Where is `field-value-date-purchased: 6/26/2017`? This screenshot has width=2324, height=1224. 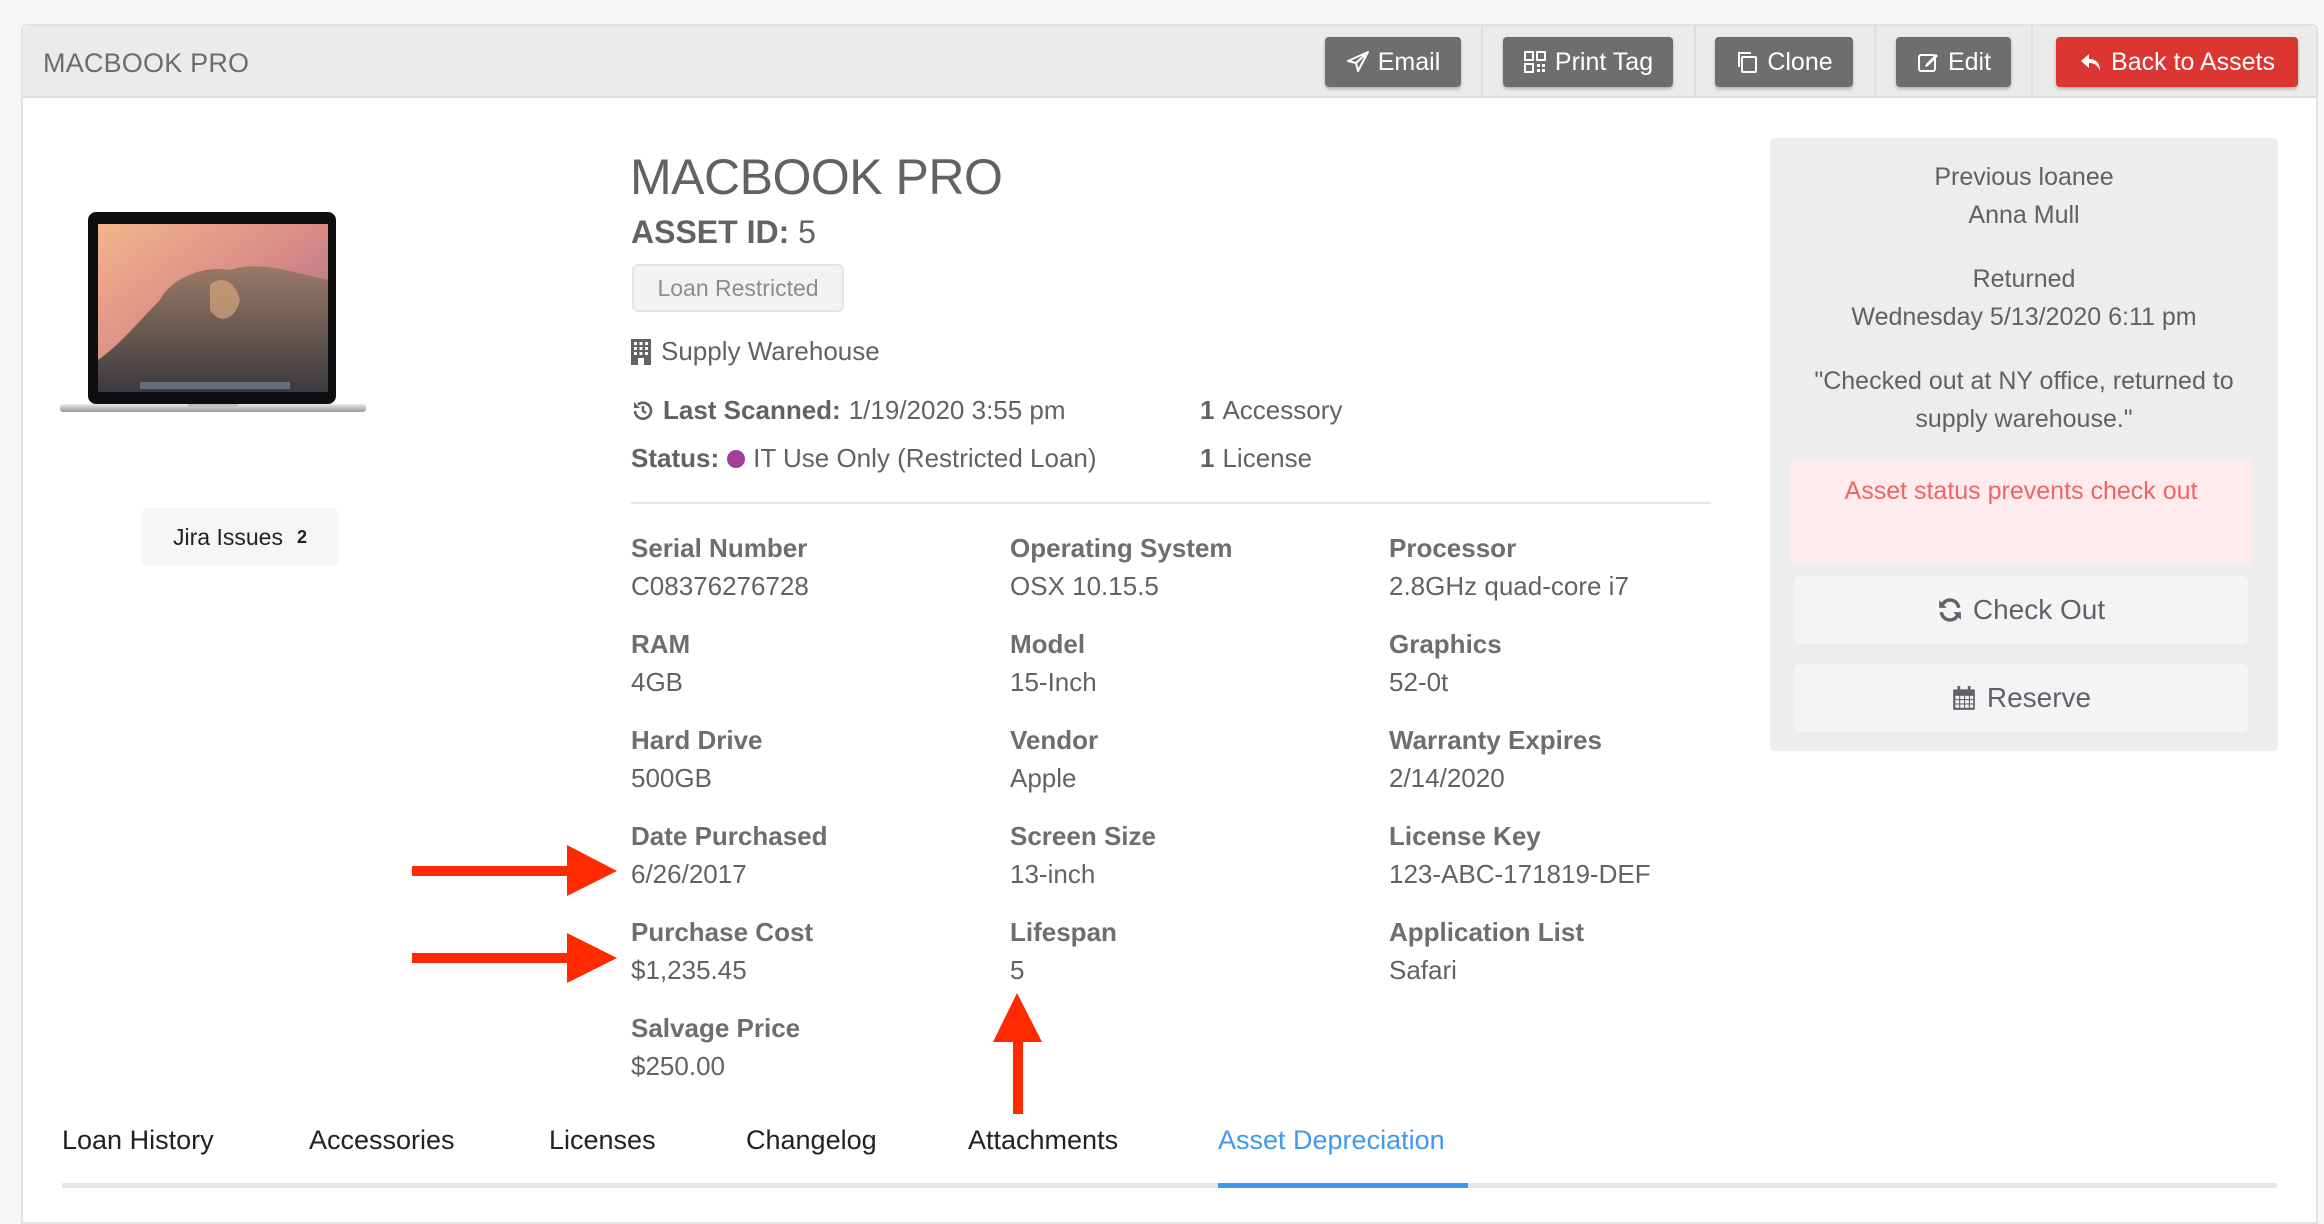 field-value-date-purchased: 6/26/2017 is located at coordinates (689, 874).